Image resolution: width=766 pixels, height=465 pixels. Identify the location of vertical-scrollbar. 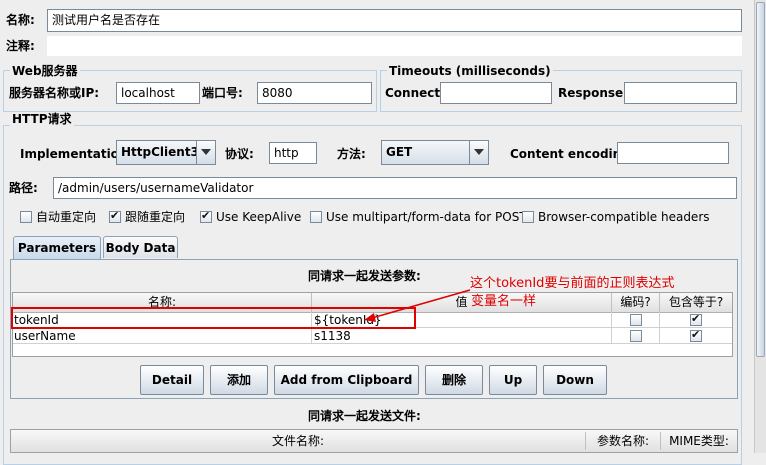
(760, 226).